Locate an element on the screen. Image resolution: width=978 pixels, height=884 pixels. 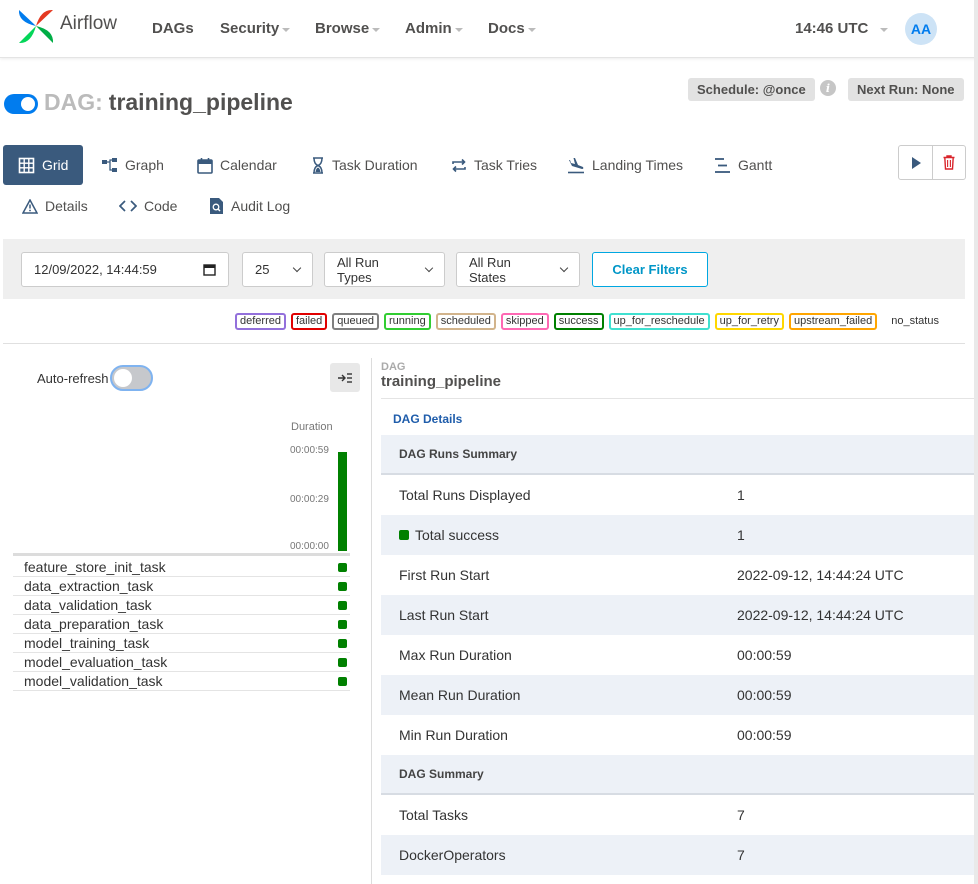
run-type-select: All Run Types is located at coordinates (384, 269).